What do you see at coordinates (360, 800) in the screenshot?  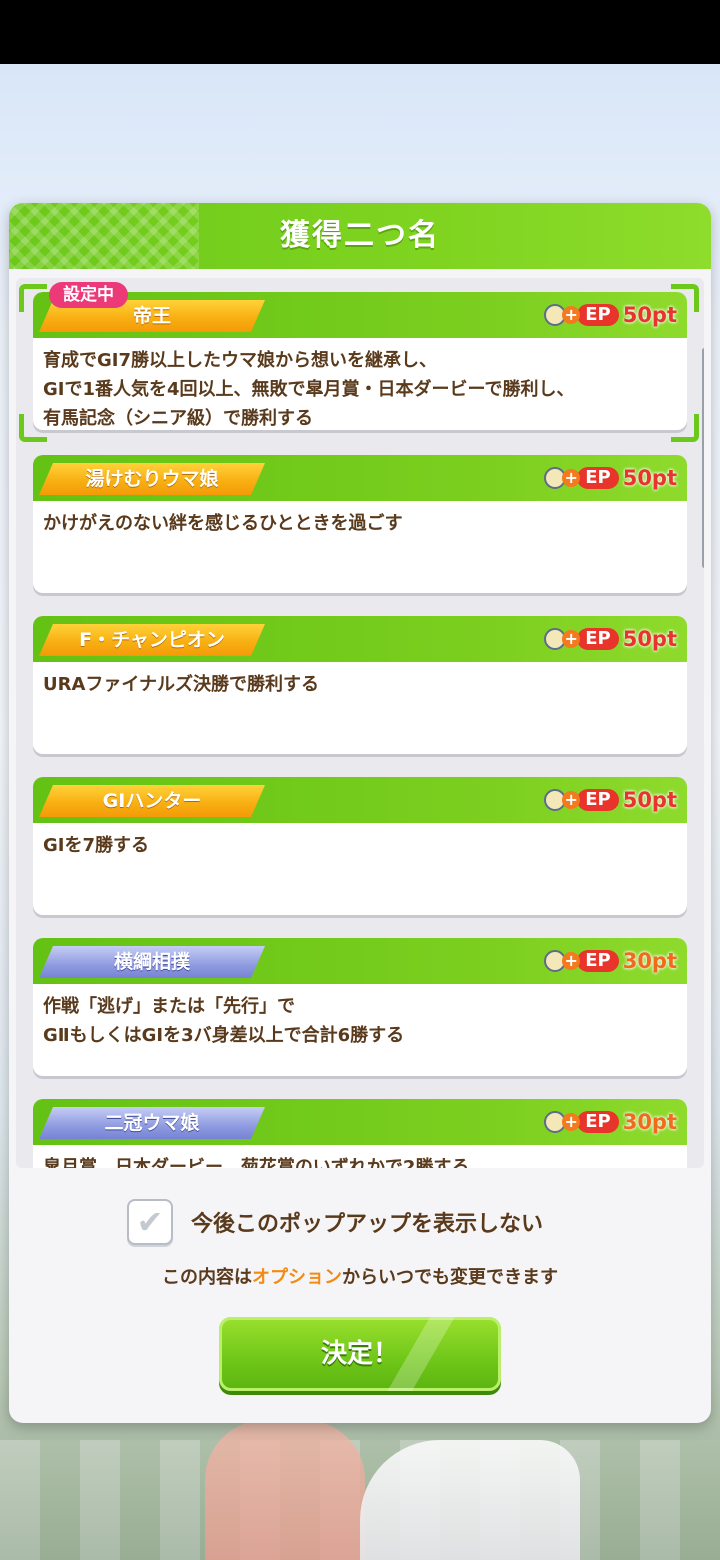 I see `card-header: GⅠハンター + EP 50pt` at bounding box center [360, 800].